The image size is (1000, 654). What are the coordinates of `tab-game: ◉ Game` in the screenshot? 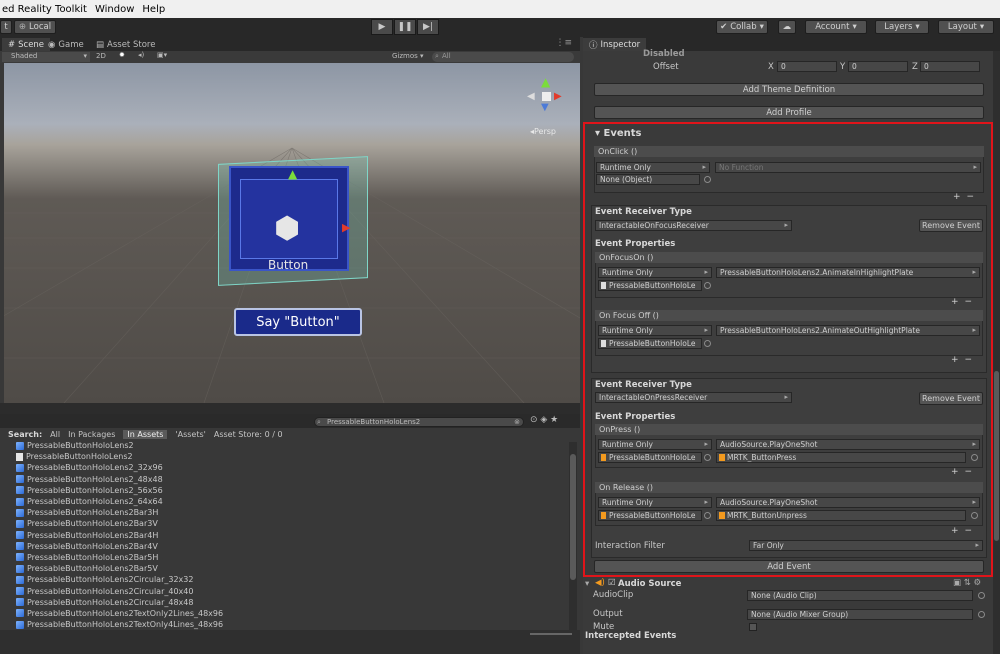 It's located at (66, 44).